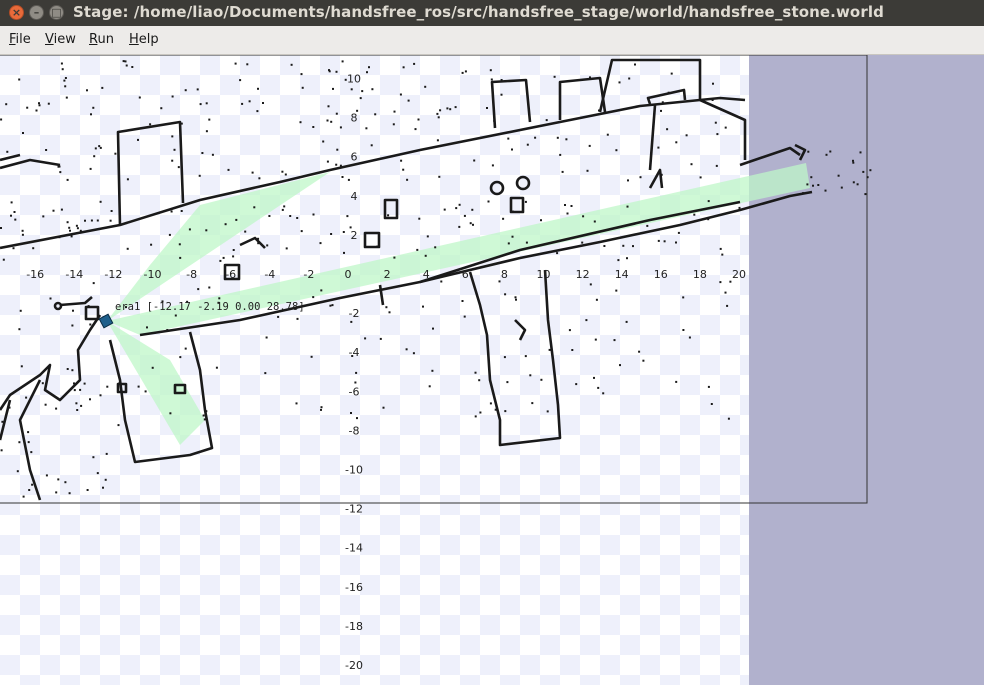 The height and width of the screenshot is (685, 984). Describe the element at coordinates (354, 157) in the screenshot. I see `y-axis-tick: 6` at that location.